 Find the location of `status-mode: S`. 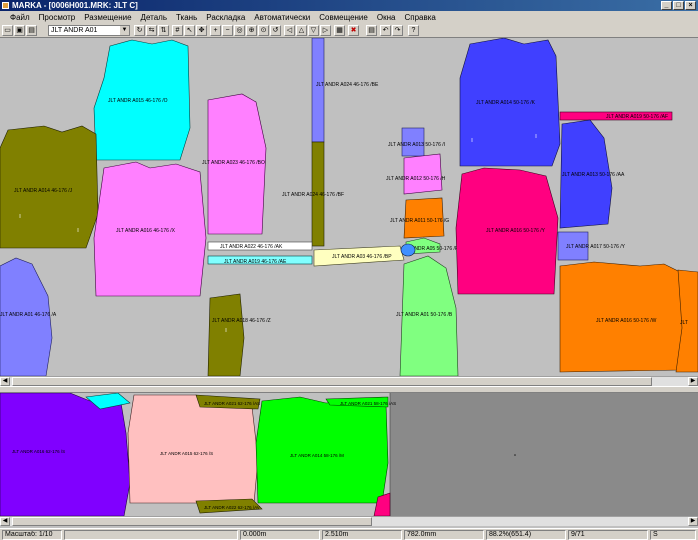

status-mode: S is located at coordinates (673, 535).